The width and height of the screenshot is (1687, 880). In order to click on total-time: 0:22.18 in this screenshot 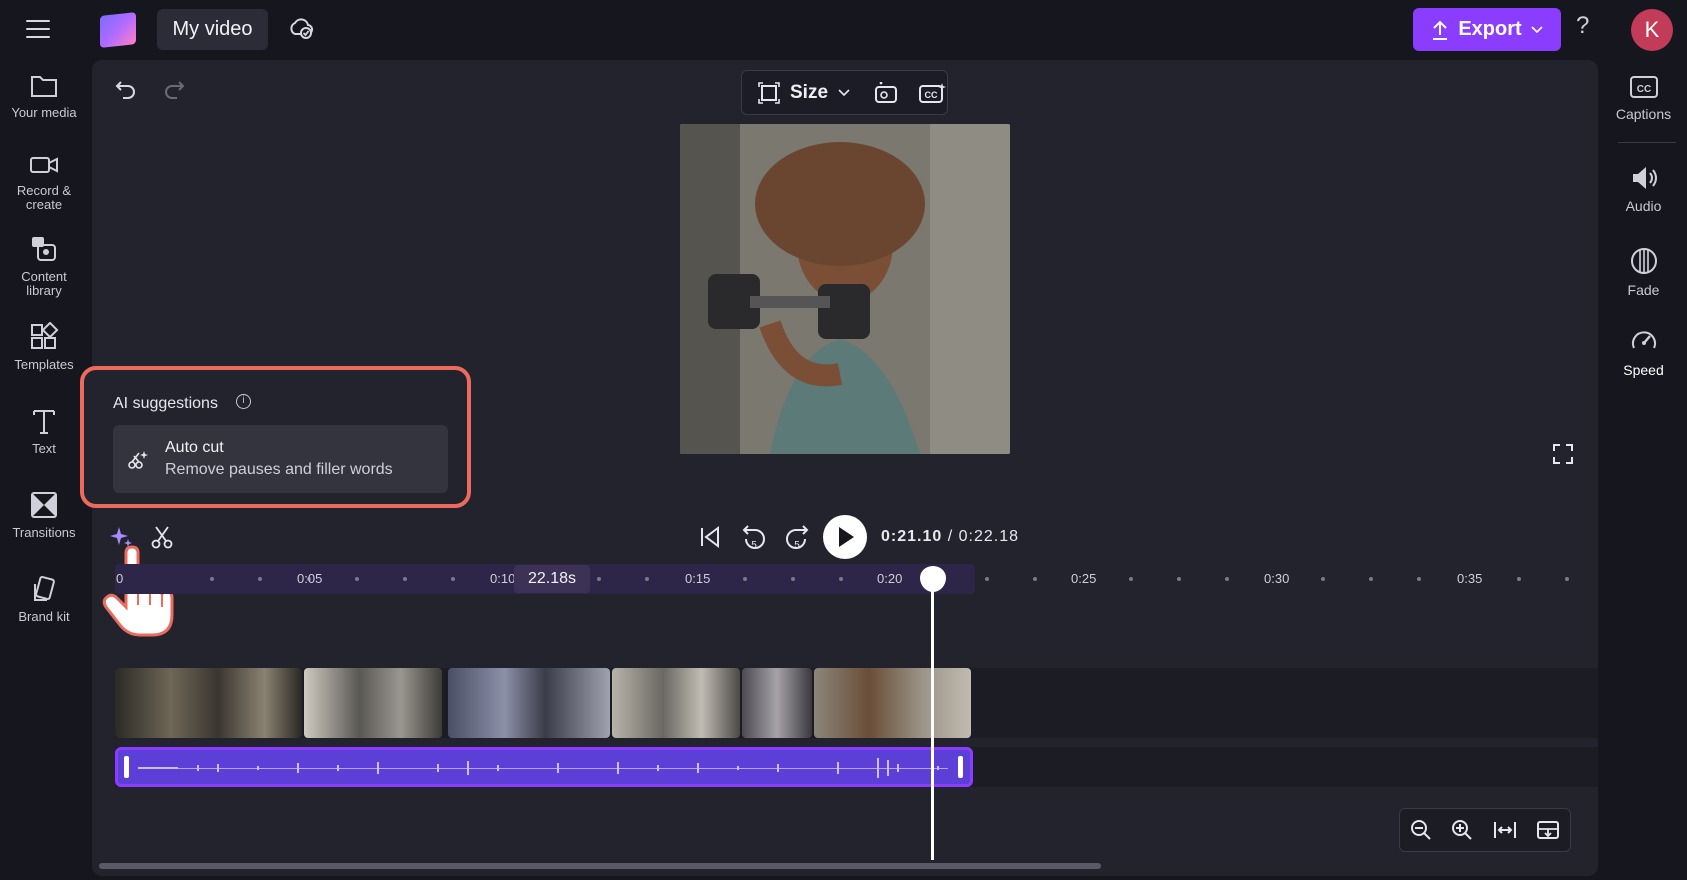, I will do `click(989, 536)`.